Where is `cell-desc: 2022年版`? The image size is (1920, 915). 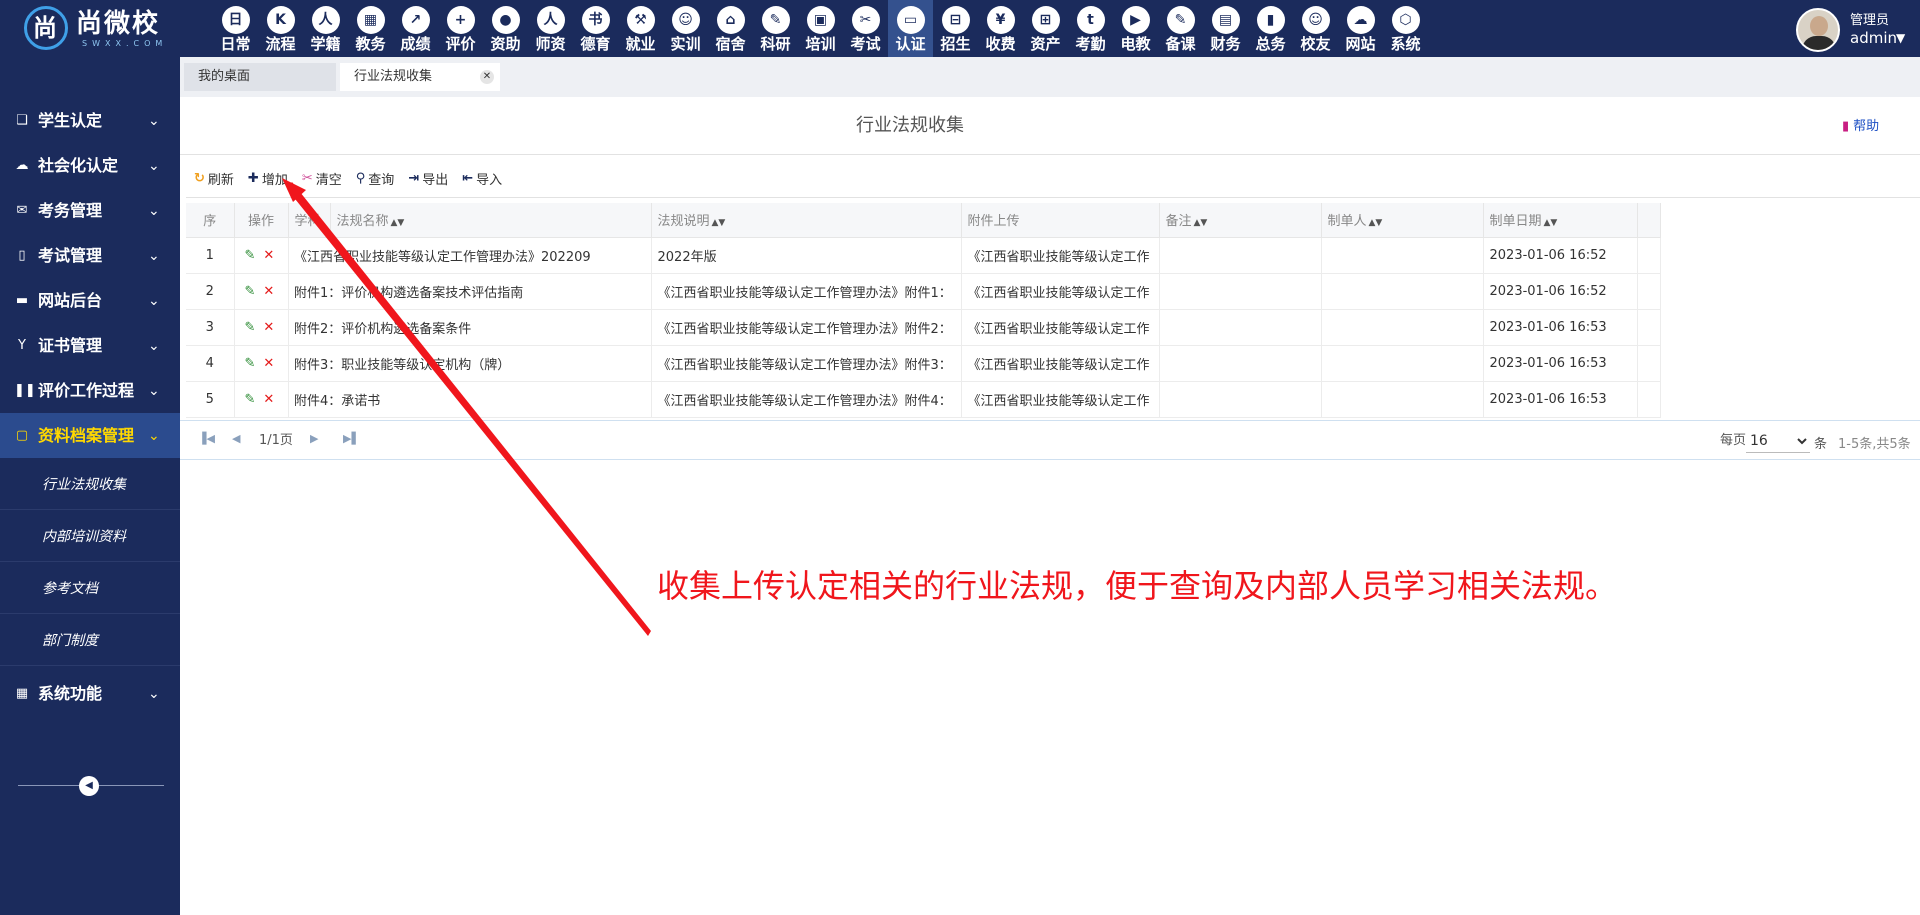 cell-desc: 2022年版 is located at coordinates (806, 255).